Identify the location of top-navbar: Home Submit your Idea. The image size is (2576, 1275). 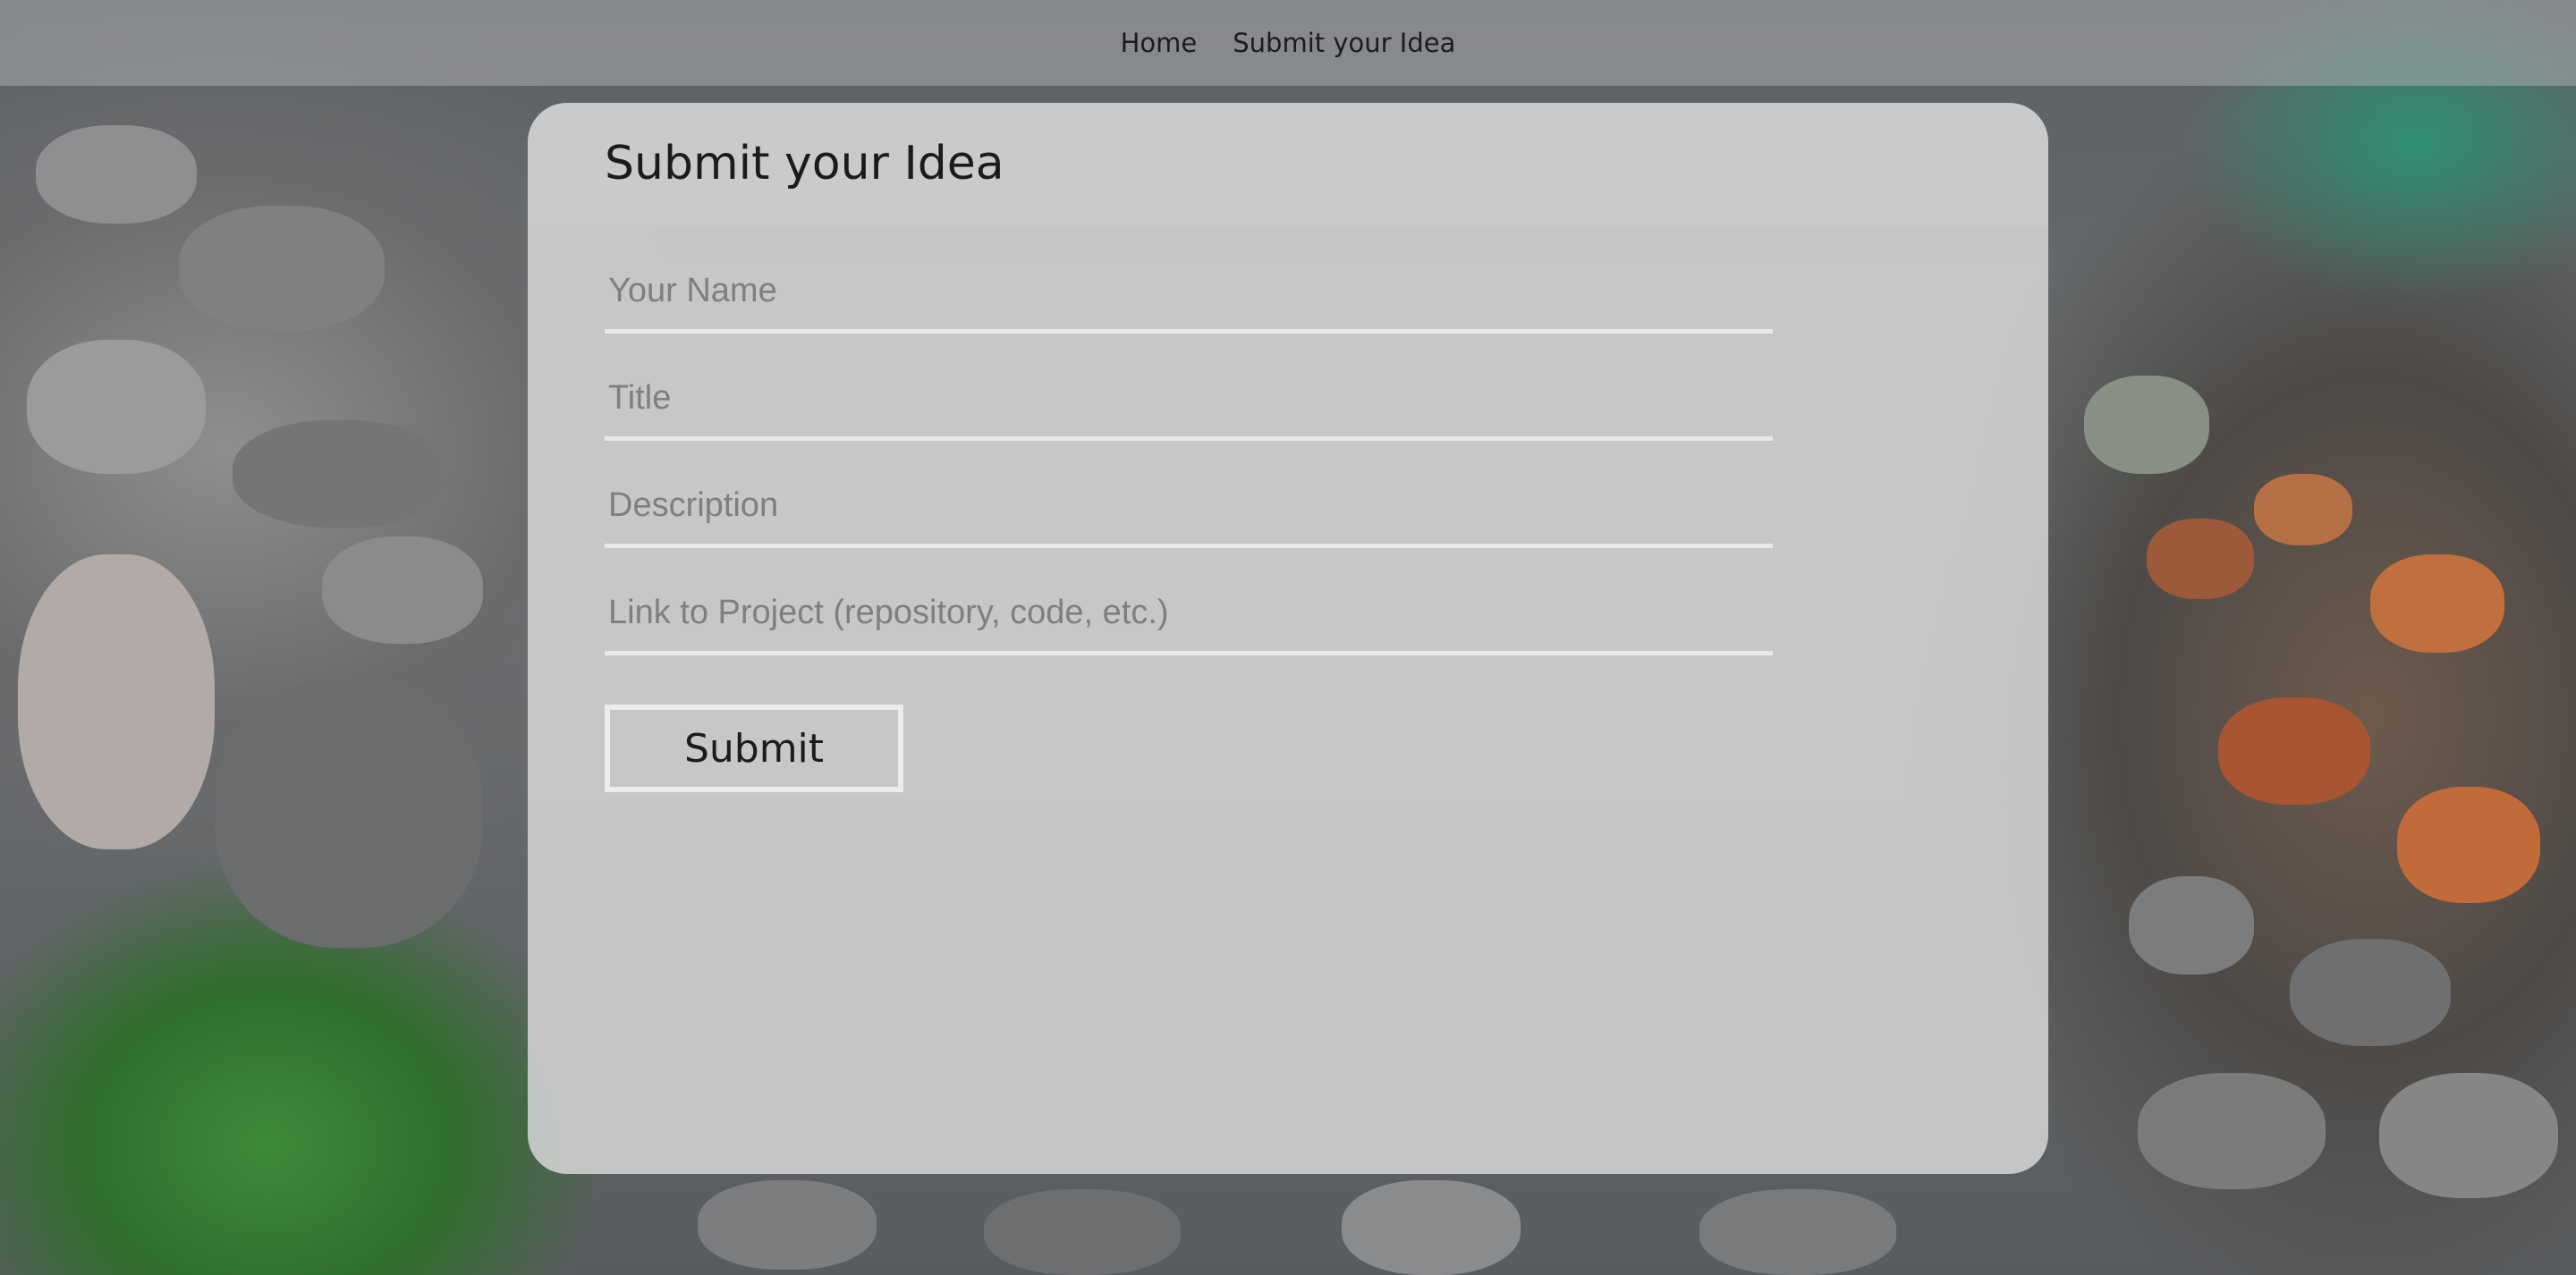
(1288, 43).